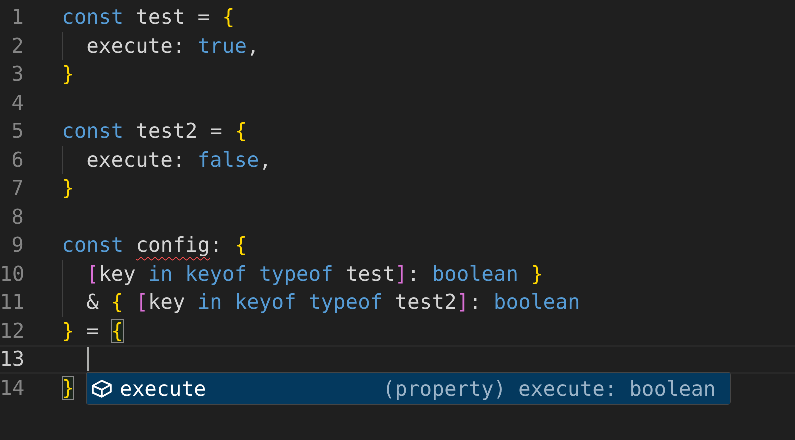 This screenshot has width=795, height=440. Describe the element at coordinates (17, 216) in the screenshot. I see `line-number: 8` at that location.